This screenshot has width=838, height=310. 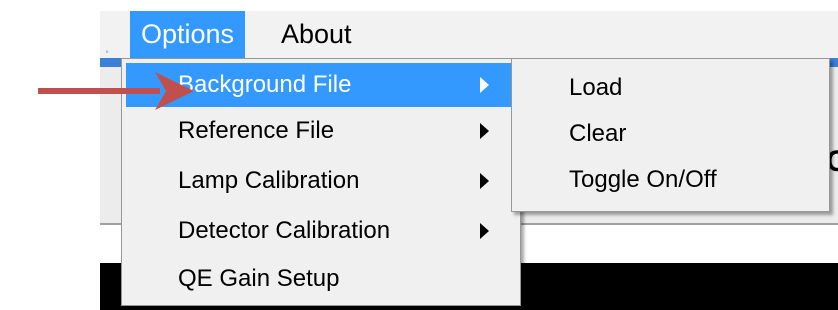 I want to click on menu-item-label: Detector Calibration, so click(x=284, y=230).